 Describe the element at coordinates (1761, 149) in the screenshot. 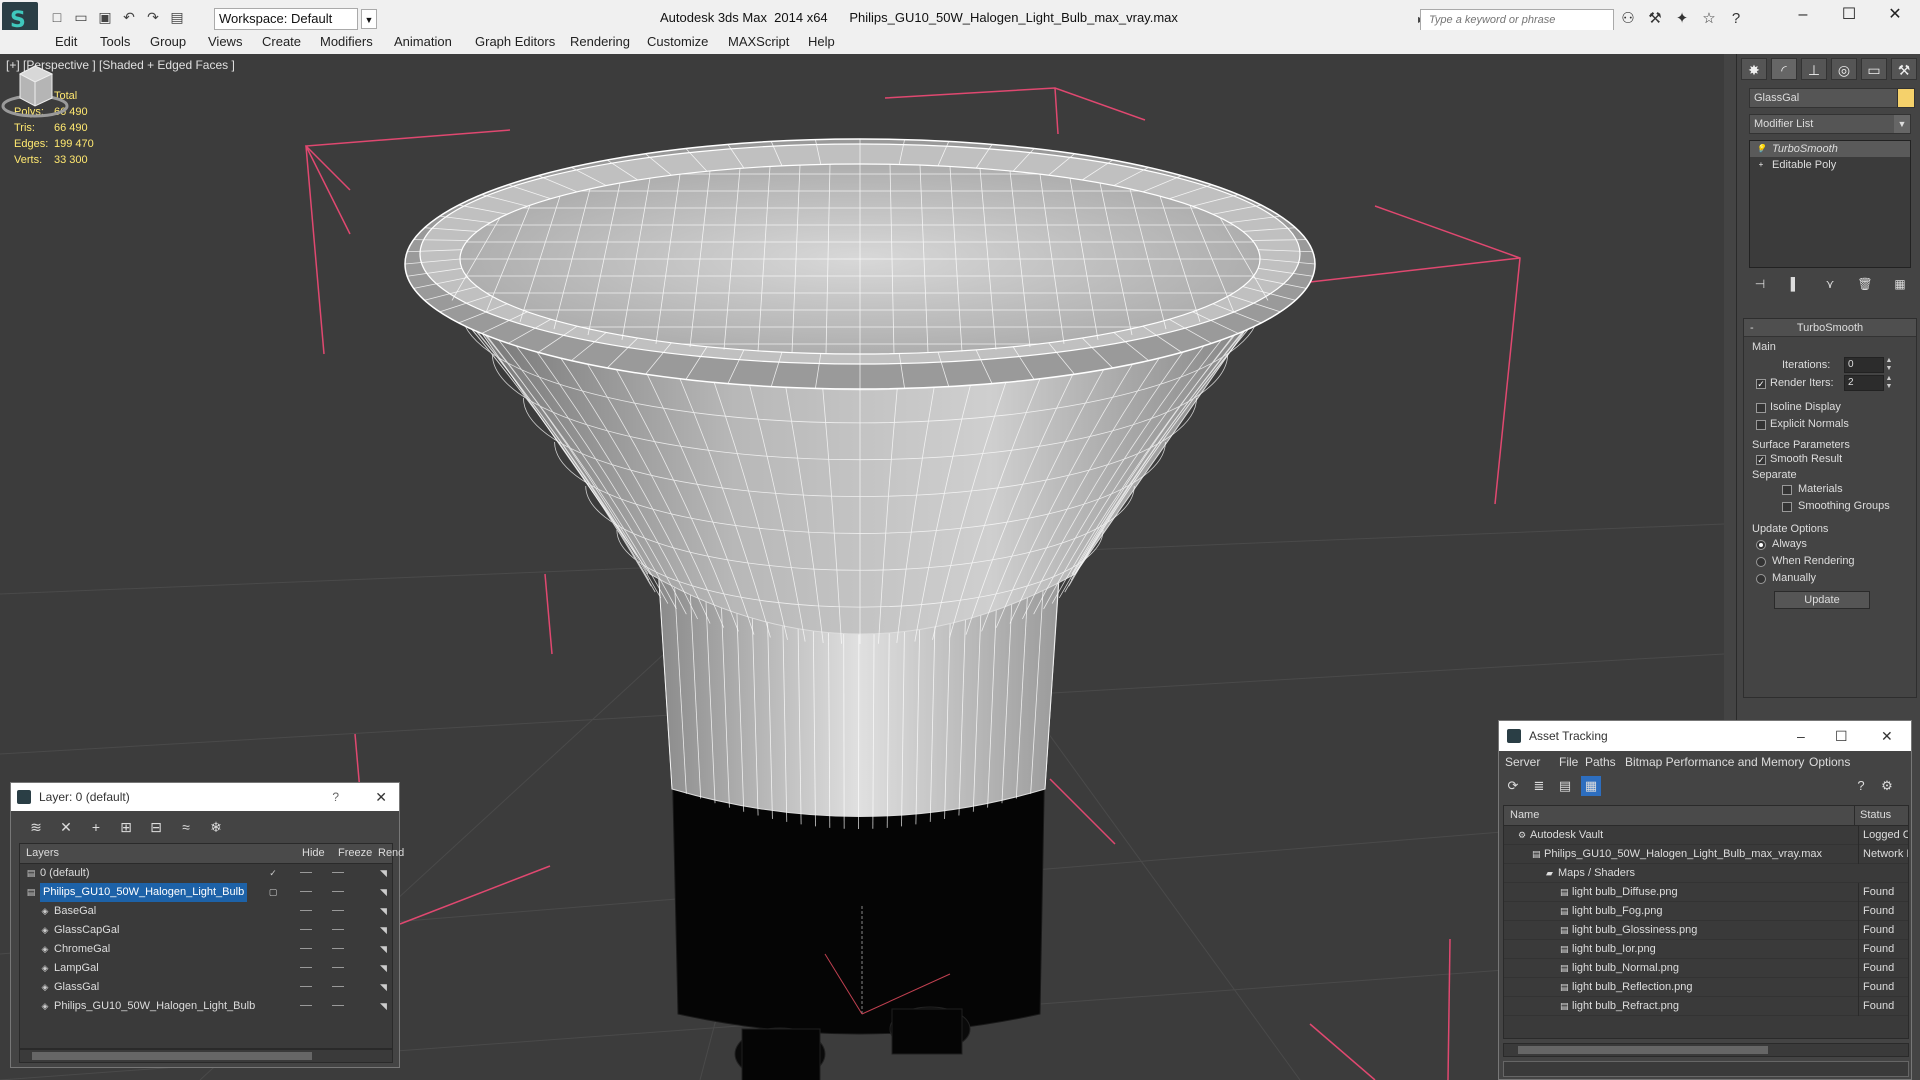

I see `lightbulb-icon: 💡` at that location.